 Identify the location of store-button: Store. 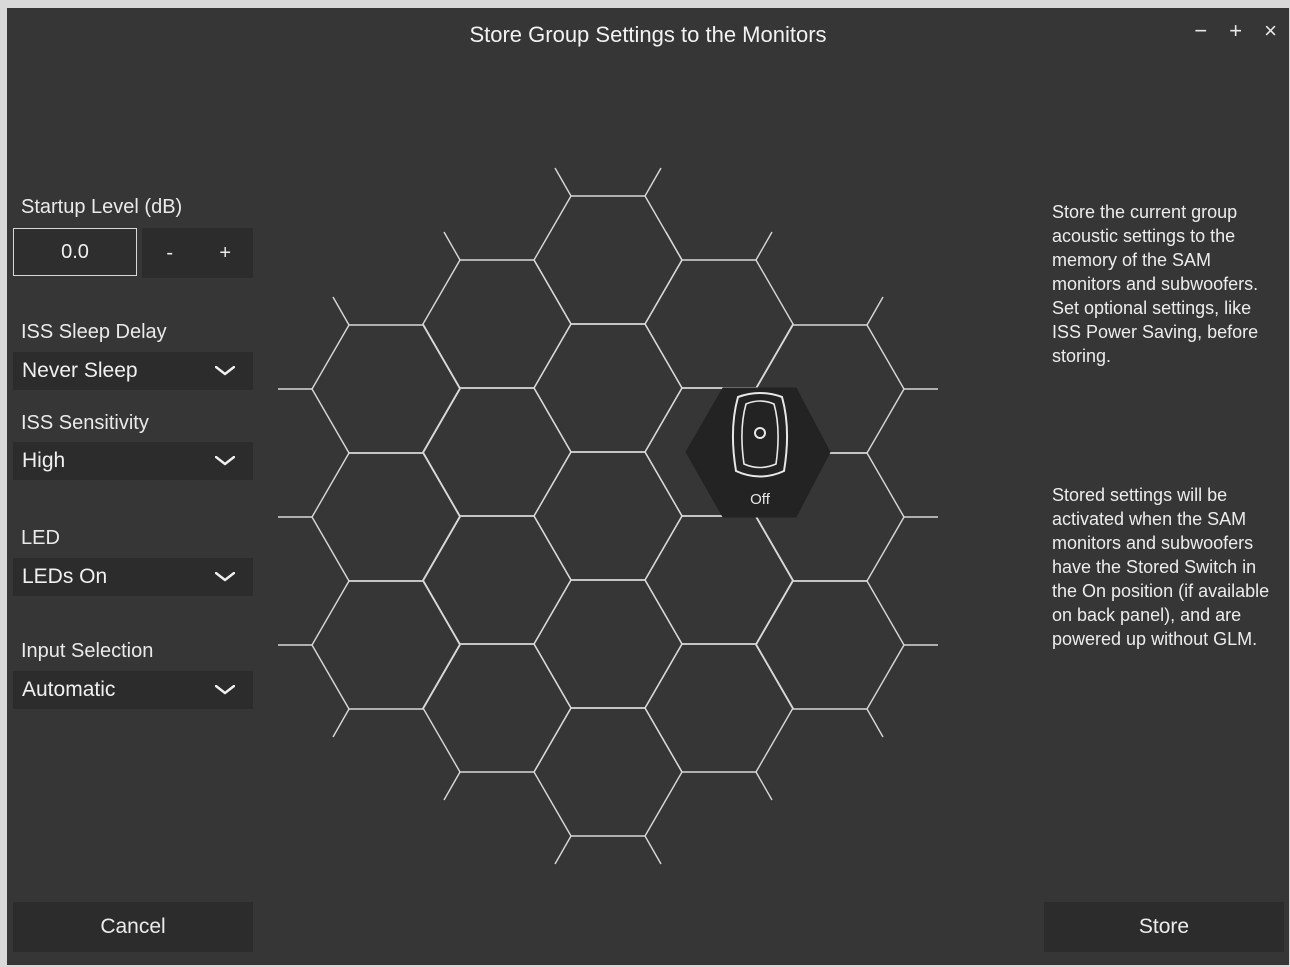
(1164, 927).